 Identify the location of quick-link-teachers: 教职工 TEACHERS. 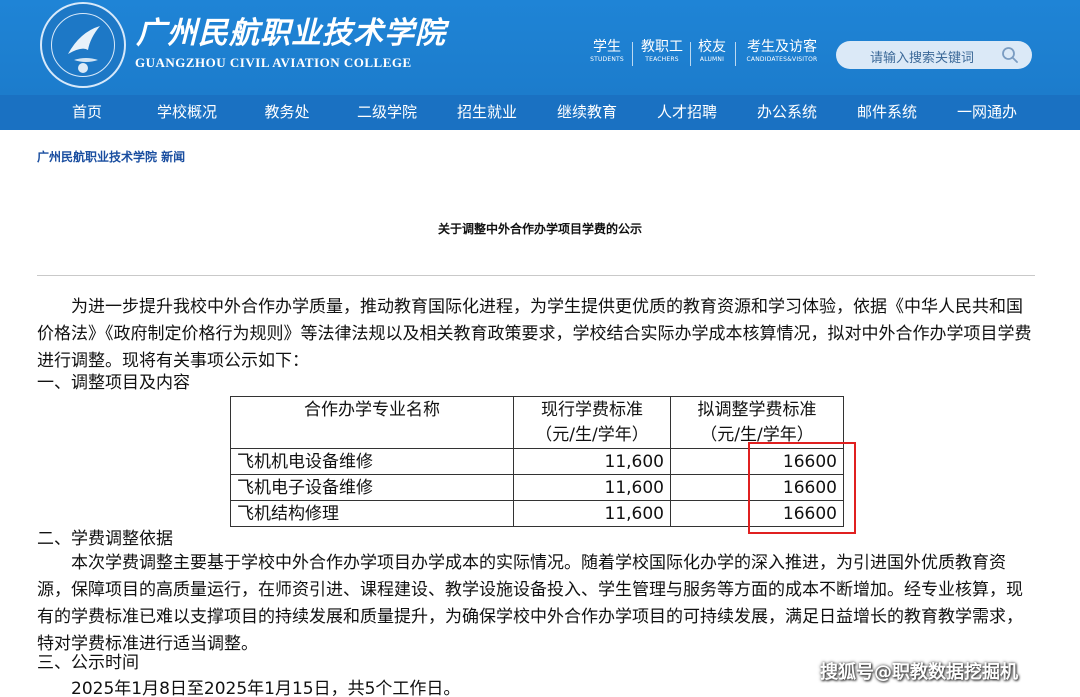
(662, 51).